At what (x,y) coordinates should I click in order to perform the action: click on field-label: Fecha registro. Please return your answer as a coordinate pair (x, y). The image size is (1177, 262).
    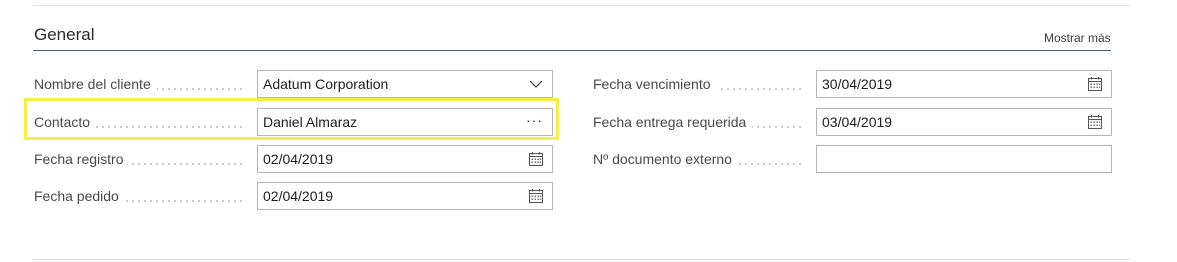
    Looking at the image, I should click on (140, 159).